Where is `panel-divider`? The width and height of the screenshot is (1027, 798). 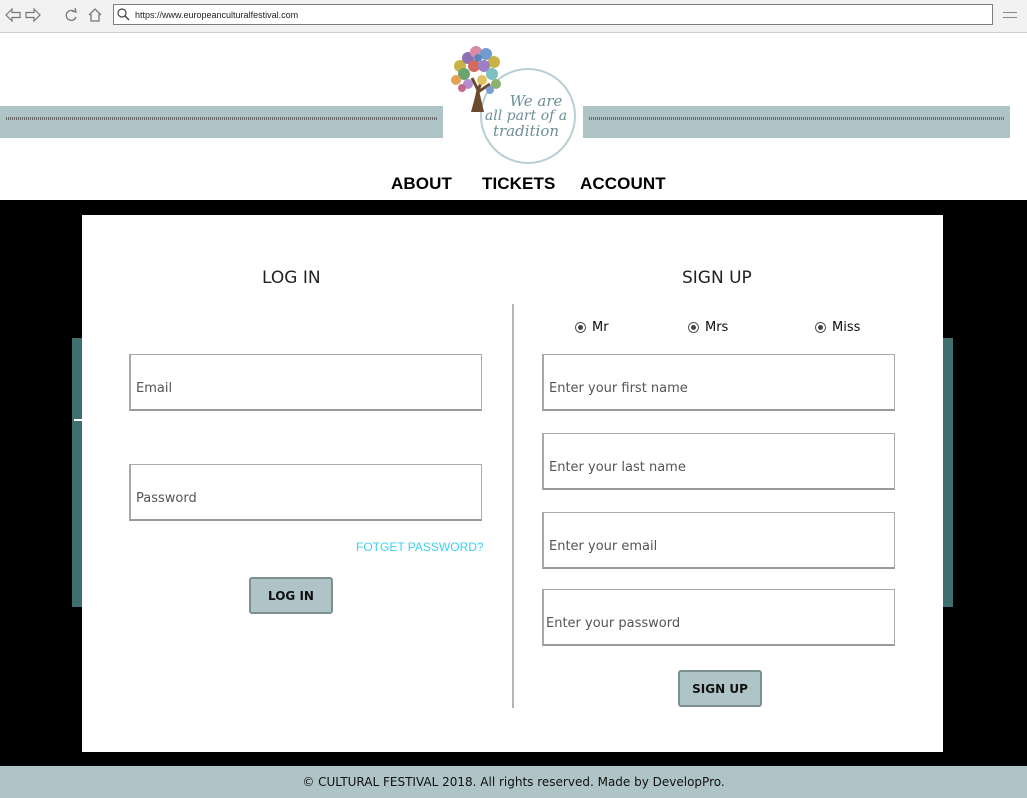
panel-divider is located at coordinates (513, 506).